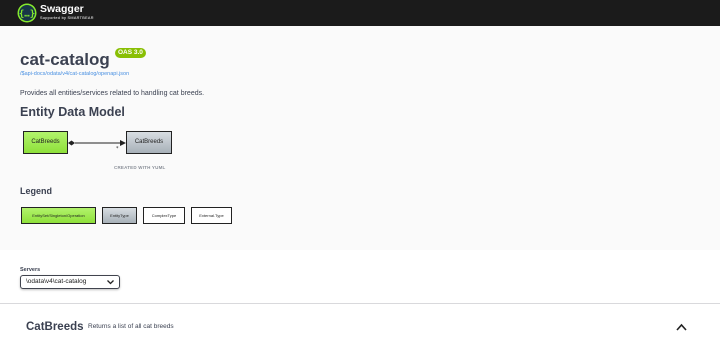 Image resolution: width=720 pixels, height=341 pixels. I want to click on multiplicity-label: *, so click(117, 148).